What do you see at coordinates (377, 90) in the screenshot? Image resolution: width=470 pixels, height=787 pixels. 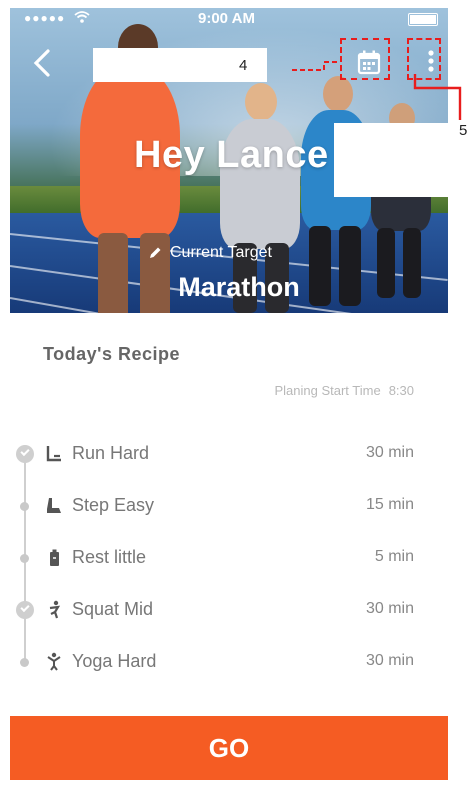 I see `callout-leader-lines` at bounding box center [377, 90].